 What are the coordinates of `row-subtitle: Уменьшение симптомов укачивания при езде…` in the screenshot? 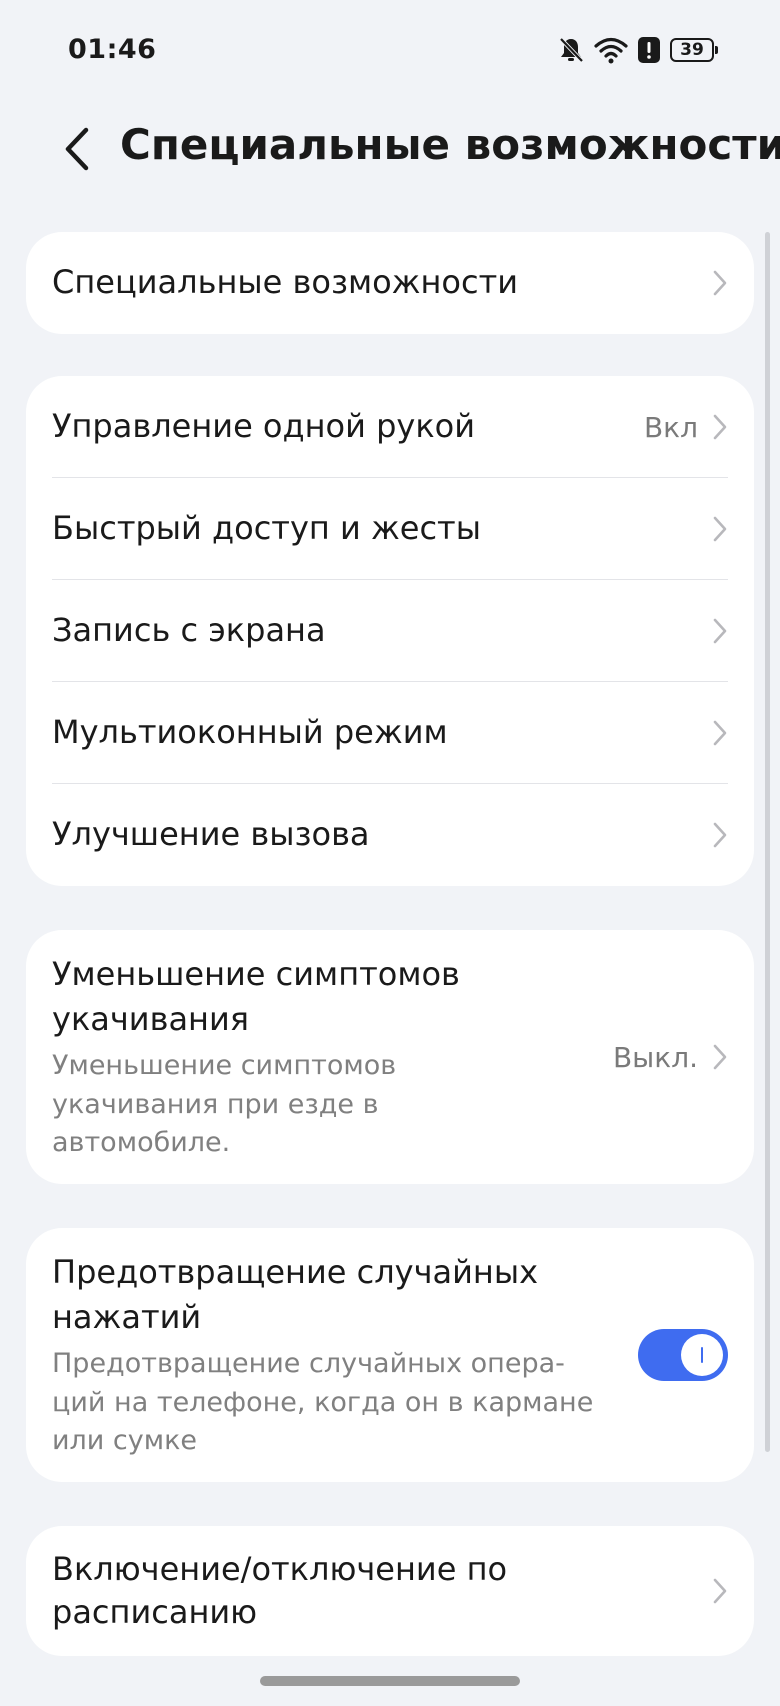 It's located at (224, 1104).